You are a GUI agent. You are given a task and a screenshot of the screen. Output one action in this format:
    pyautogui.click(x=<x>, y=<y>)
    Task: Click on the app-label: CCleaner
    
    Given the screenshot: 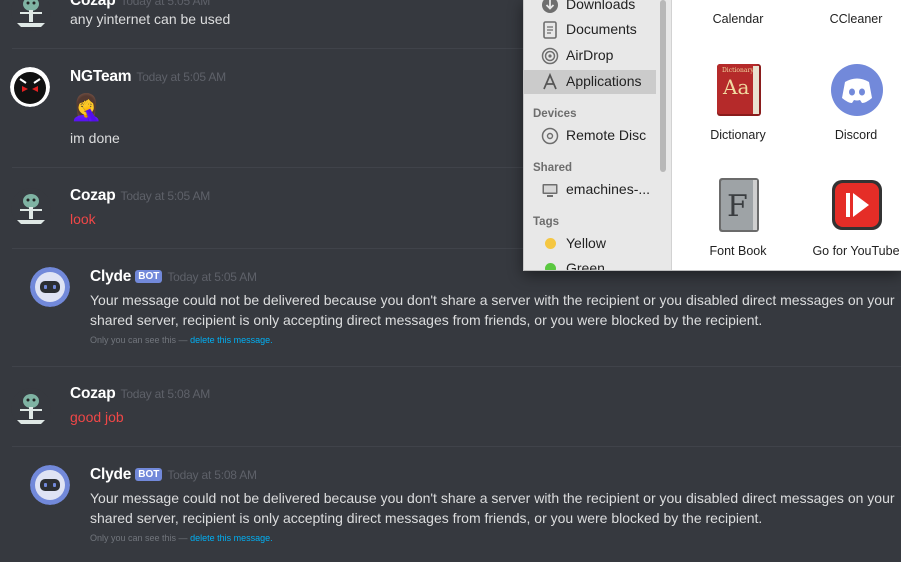 What is the action you would take?
    pyautogui.click(x=856, y=19)
    